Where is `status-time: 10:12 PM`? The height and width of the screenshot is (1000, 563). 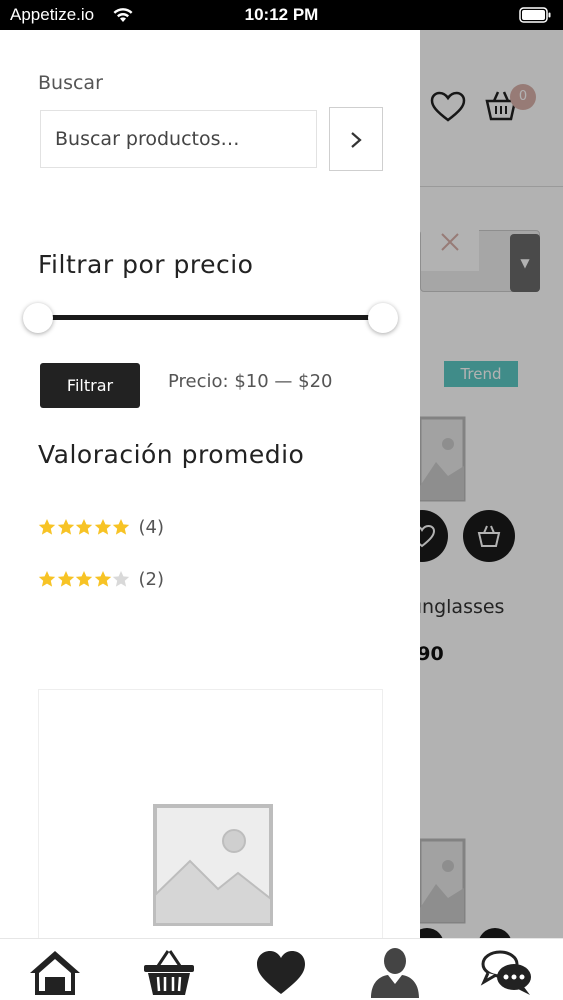 status-time: 10:12 PM is located at coordinates (281, 14).